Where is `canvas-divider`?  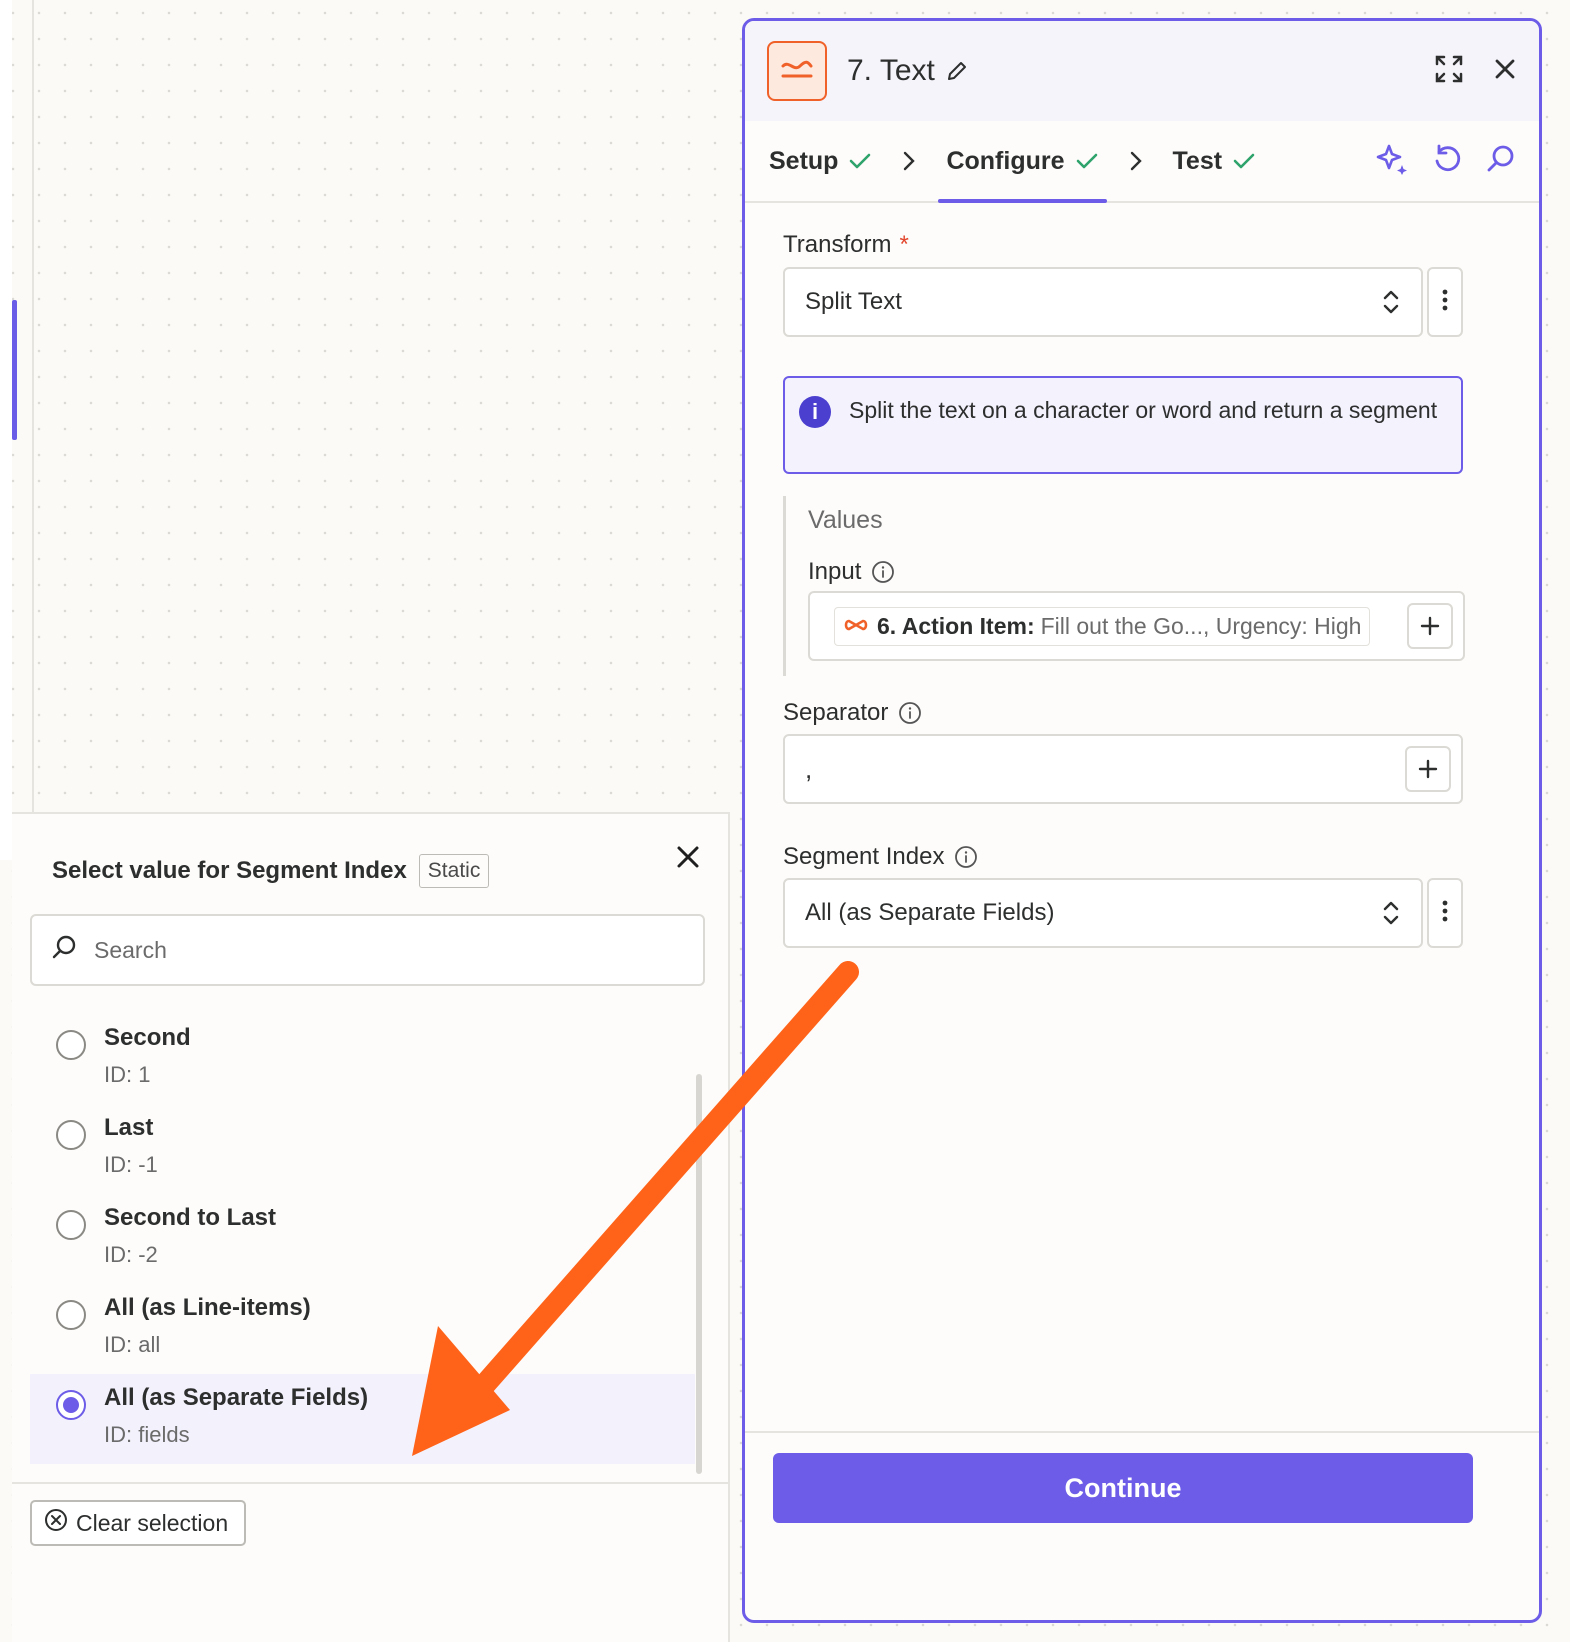
canvas-divider is located at coordinates (33, 430).